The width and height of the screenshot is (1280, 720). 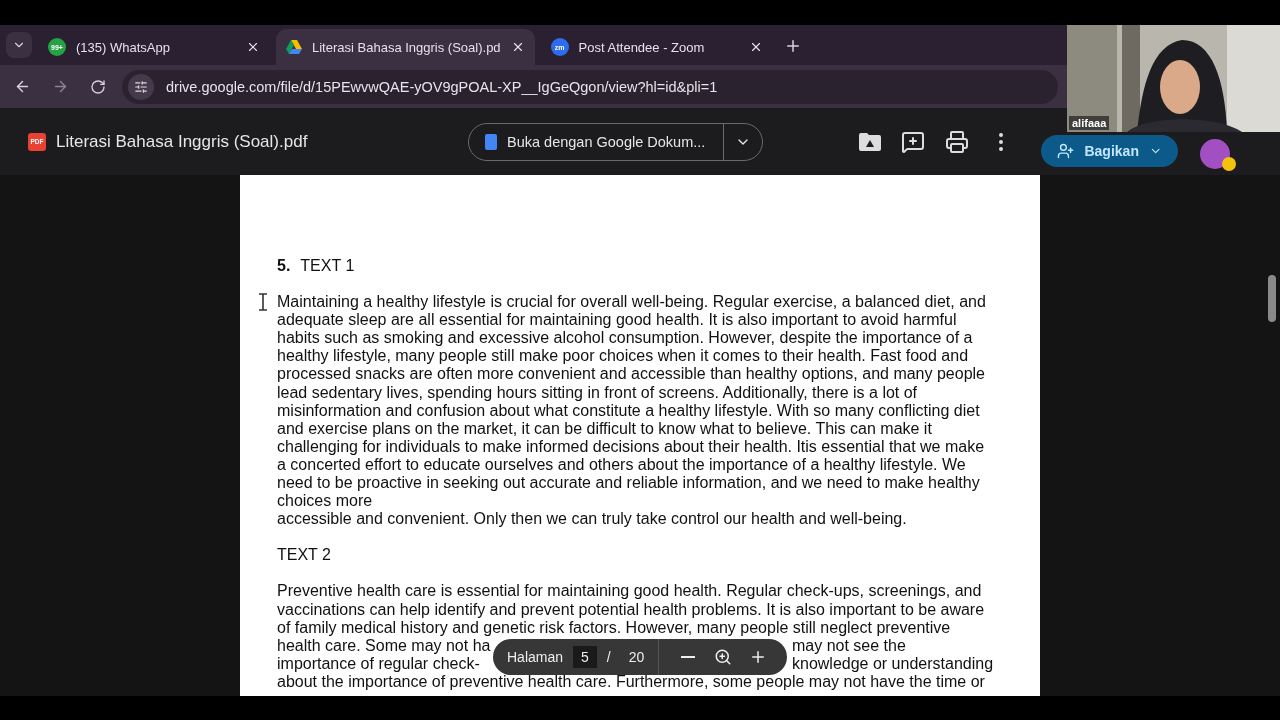 What do you see at coordinates (592, 519) in the screenshot?
I see `text-line: accessible and convenient. Only then we can truly take control our health and well-being.` at bounding box center [592, 519].